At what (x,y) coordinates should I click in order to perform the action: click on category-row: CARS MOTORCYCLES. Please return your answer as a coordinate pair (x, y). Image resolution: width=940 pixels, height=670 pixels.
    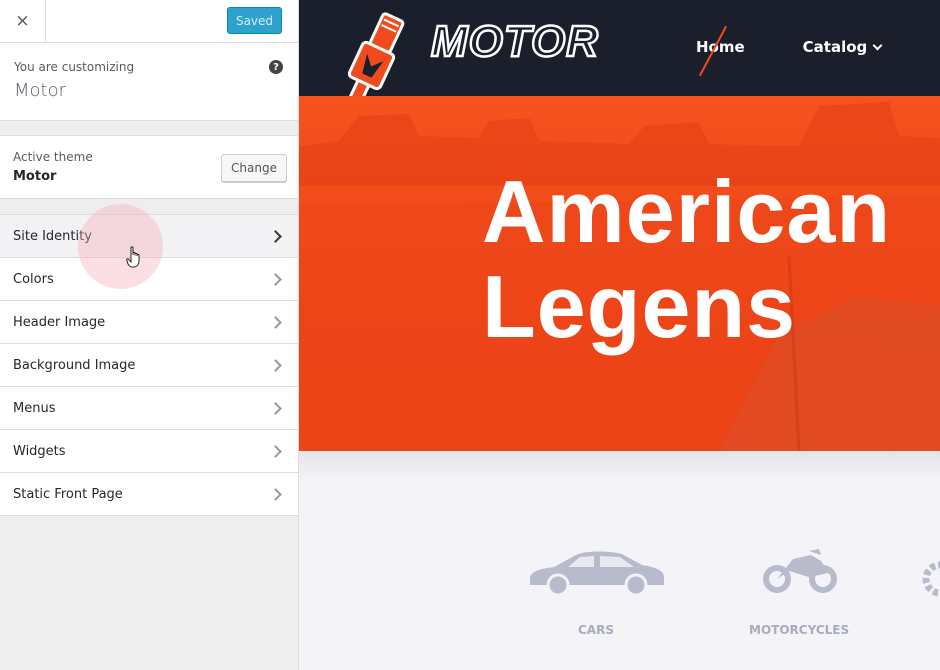
    Looking at the image, I should click on (619, 595).